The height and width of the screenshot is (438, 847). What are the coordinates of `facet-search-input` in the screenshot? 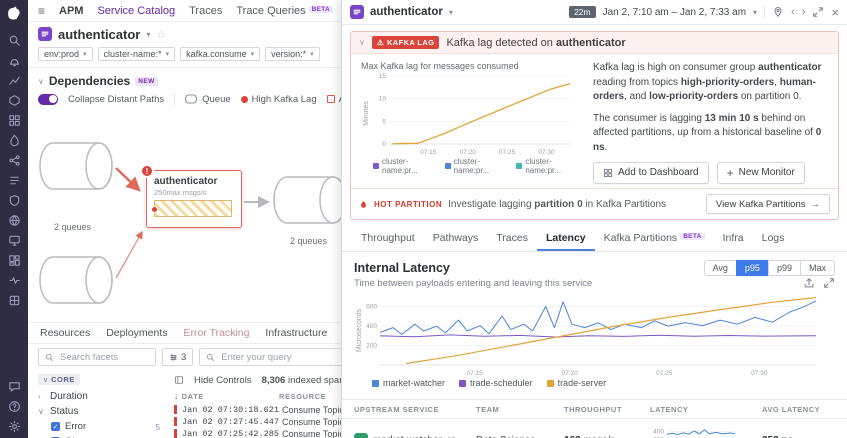 It's located at (103, 357).